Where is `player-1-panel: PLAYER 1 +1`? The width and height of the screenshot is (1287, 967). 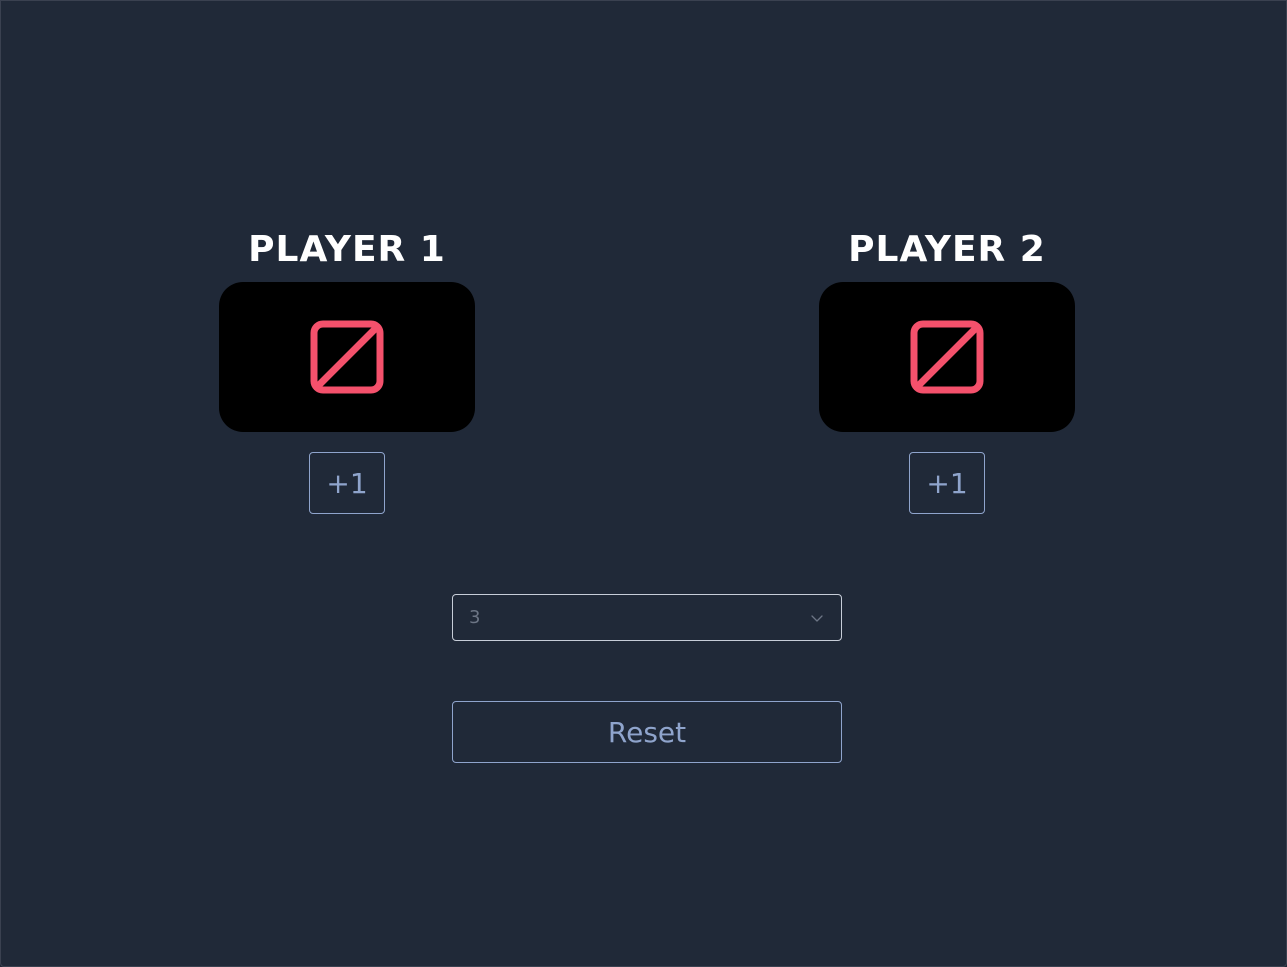
player-1-panel: PLAYER 1 +1 is located at coordinates (347, 370).